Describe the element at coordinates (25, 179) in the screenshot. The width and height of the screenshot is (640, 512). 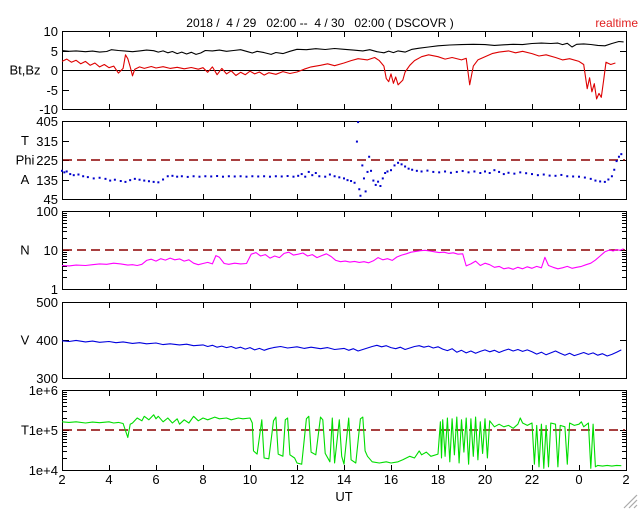
I see `axis-caption-a: A` at that location.